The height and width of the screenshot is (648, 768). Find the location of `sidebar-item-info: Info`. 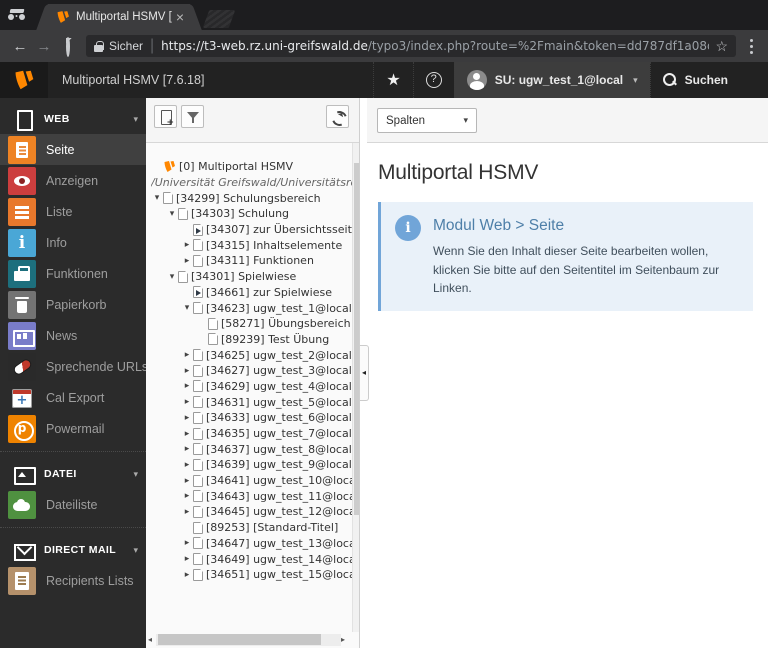

sidebar-item-info: Info is located at coordinates (73, 242).